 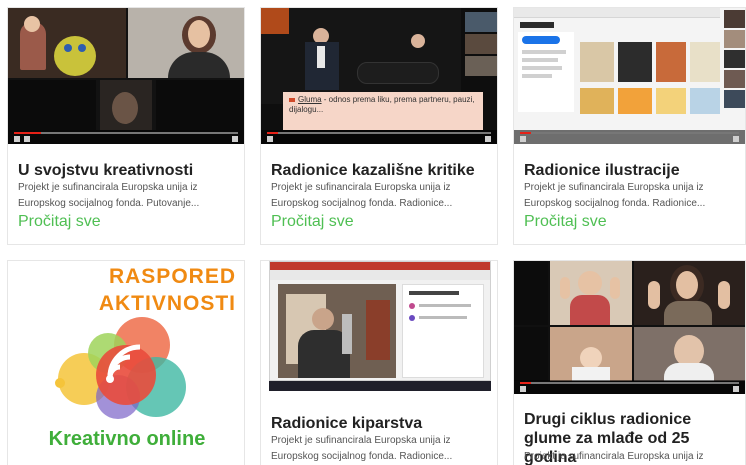 I want to click on caption-keyword: Gluma, so click(x=310, y=99).